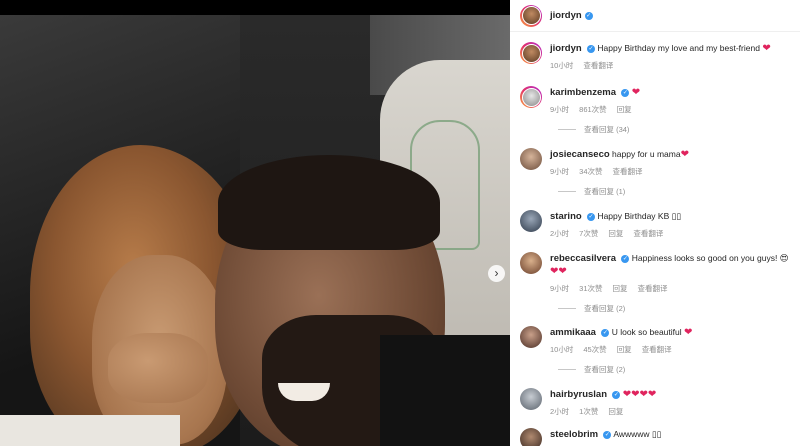  I want to click on comment-username: josiecanseco, so click(580, 154).